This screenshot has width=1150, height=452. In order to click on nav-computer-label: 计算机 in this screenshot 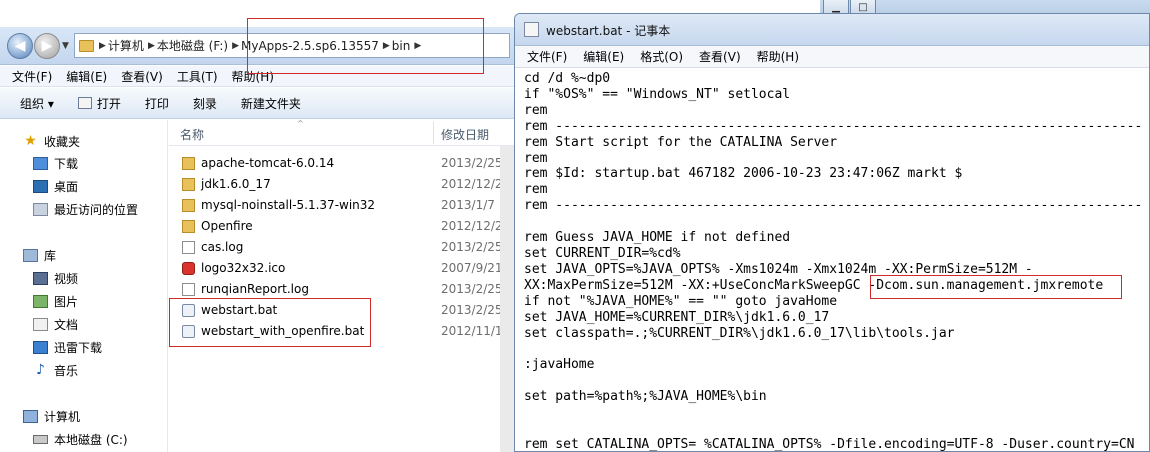, I will do `click(62, 416)`.